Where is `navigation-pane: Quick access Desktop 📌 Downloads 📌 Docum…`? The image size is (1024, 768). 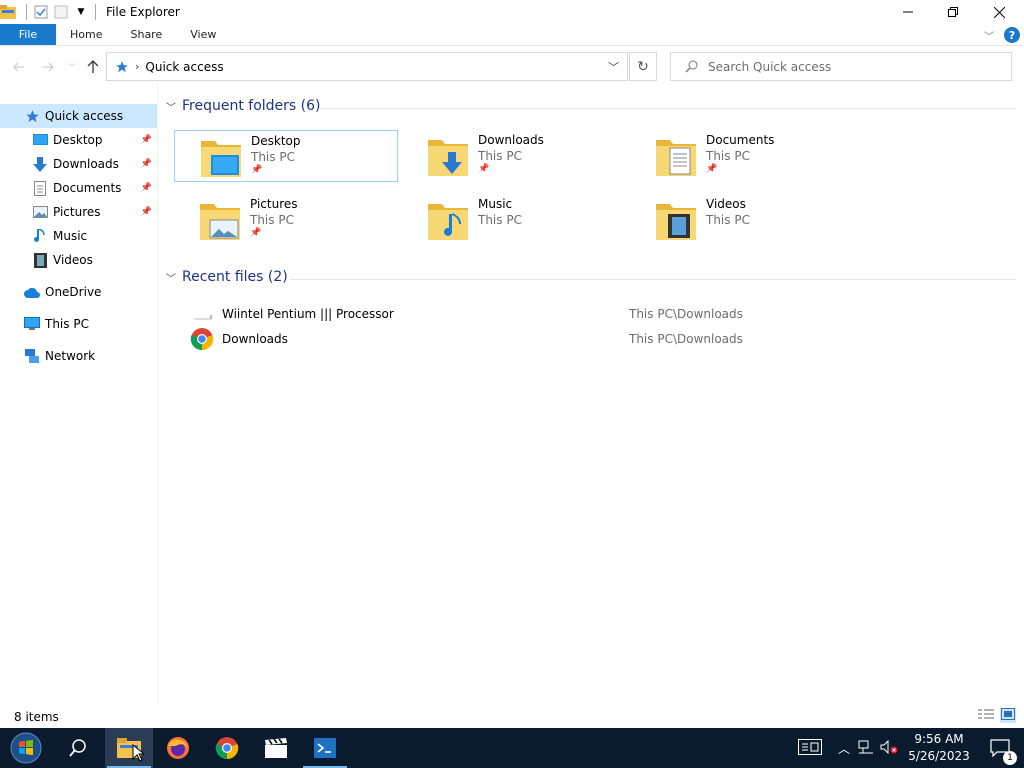
navigation-pane: Quick access Desktop 📌 Downloads 📌 Docum… is located at coordinates (78, 404).